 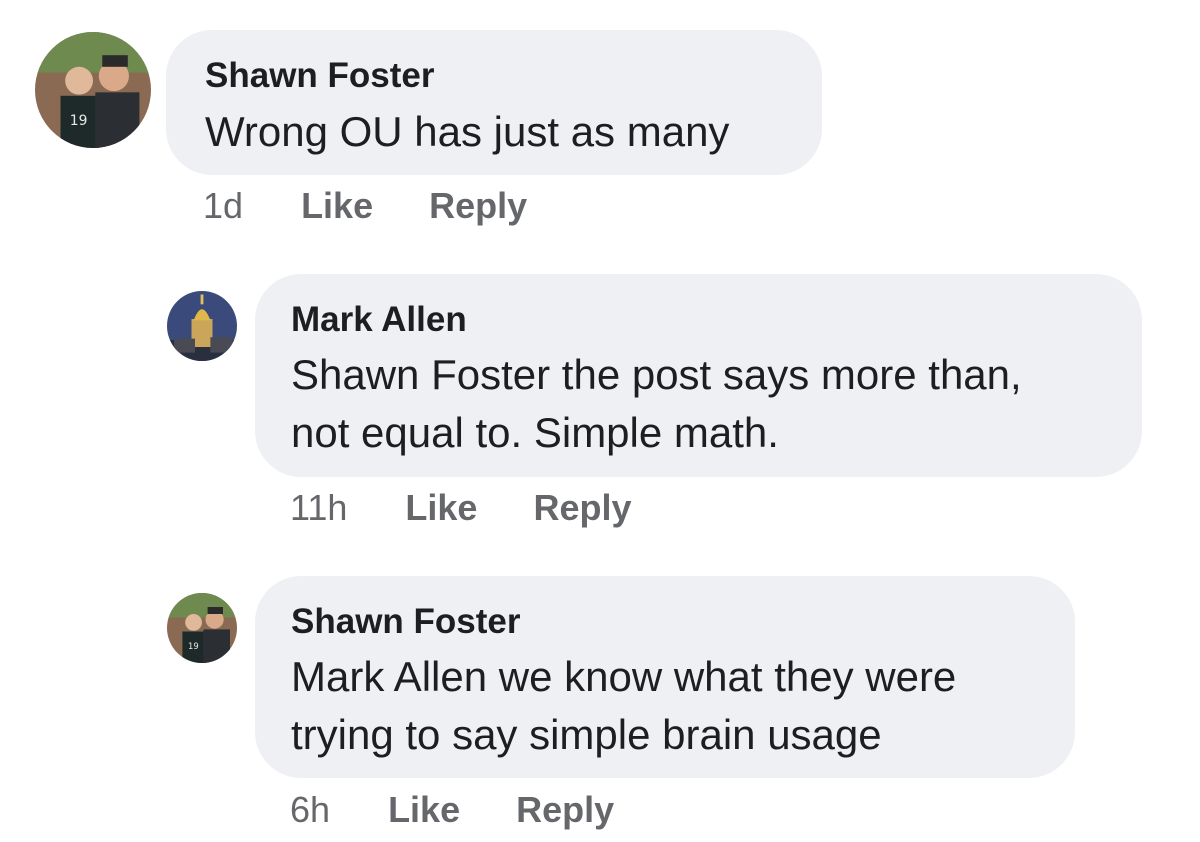 I want to click on comment-timestamp: 11h, so click(x=318, y=507).